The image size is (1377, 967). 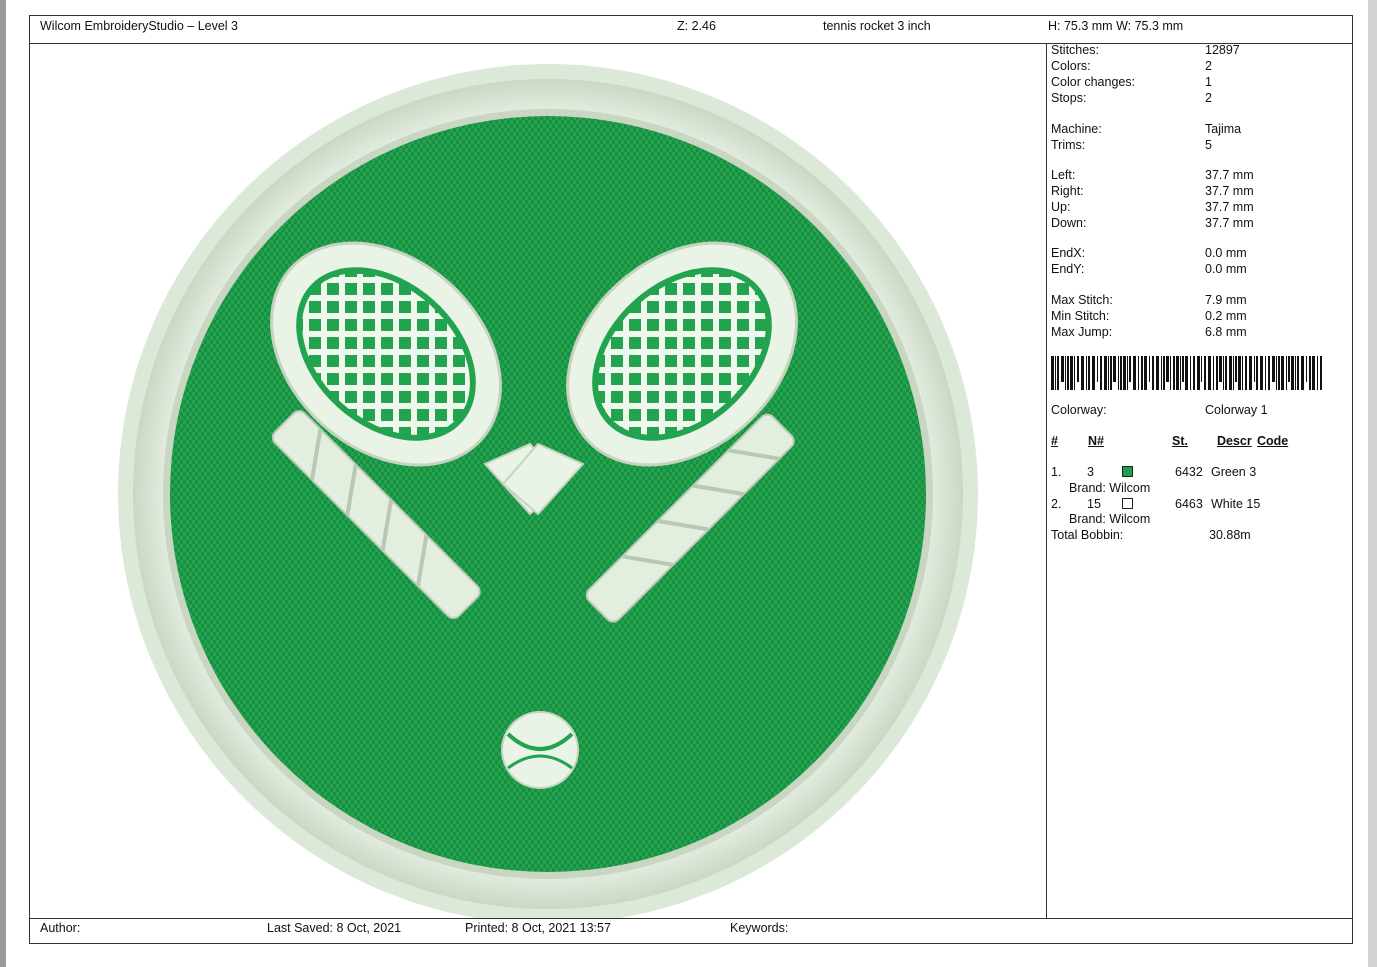 What do you see at coordinates (1230, 535) in the screenshot?
I see `total-bobbin-value: 30.88m` at bounding box center [1230, 535].